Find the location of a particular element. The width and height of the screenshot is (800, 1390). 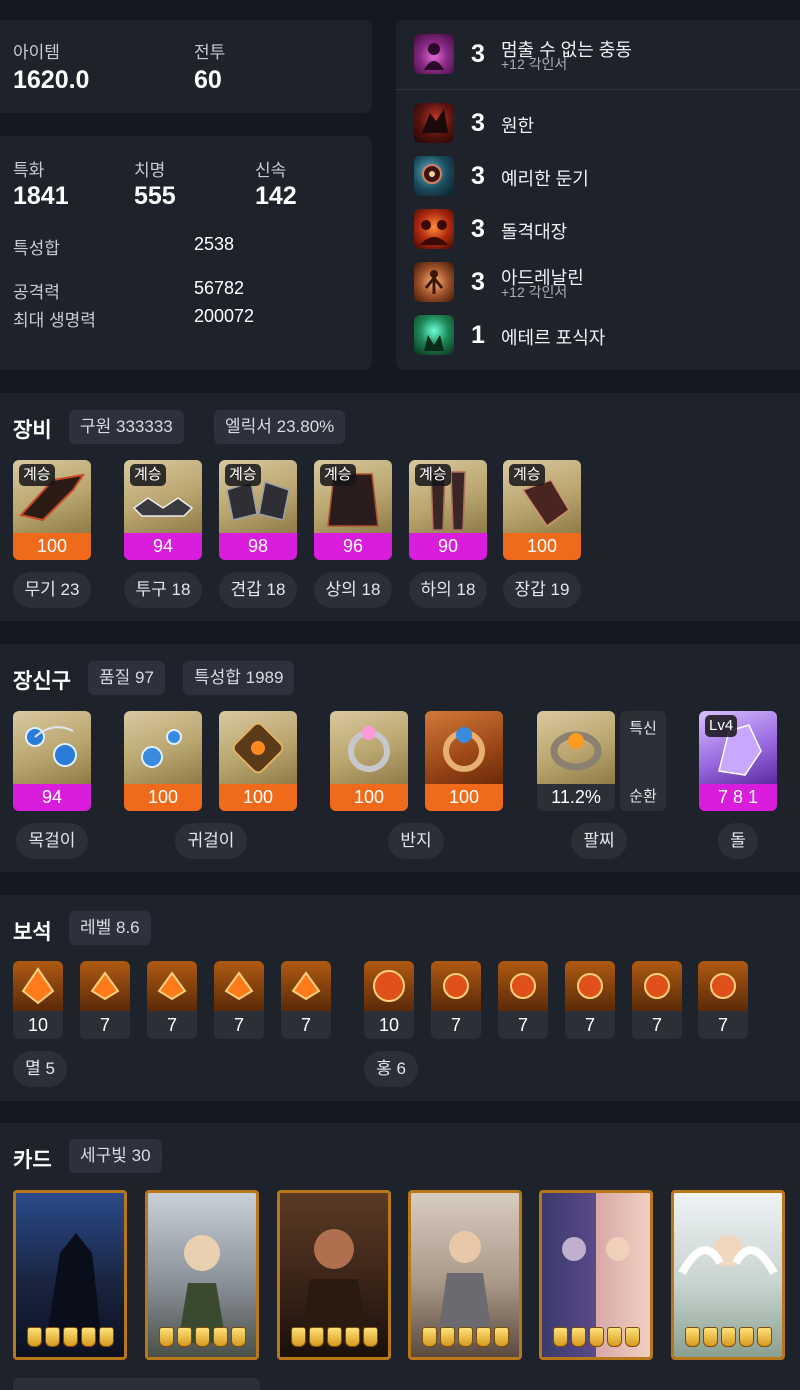

bracelet-icon is located at coordinates (576, 747).